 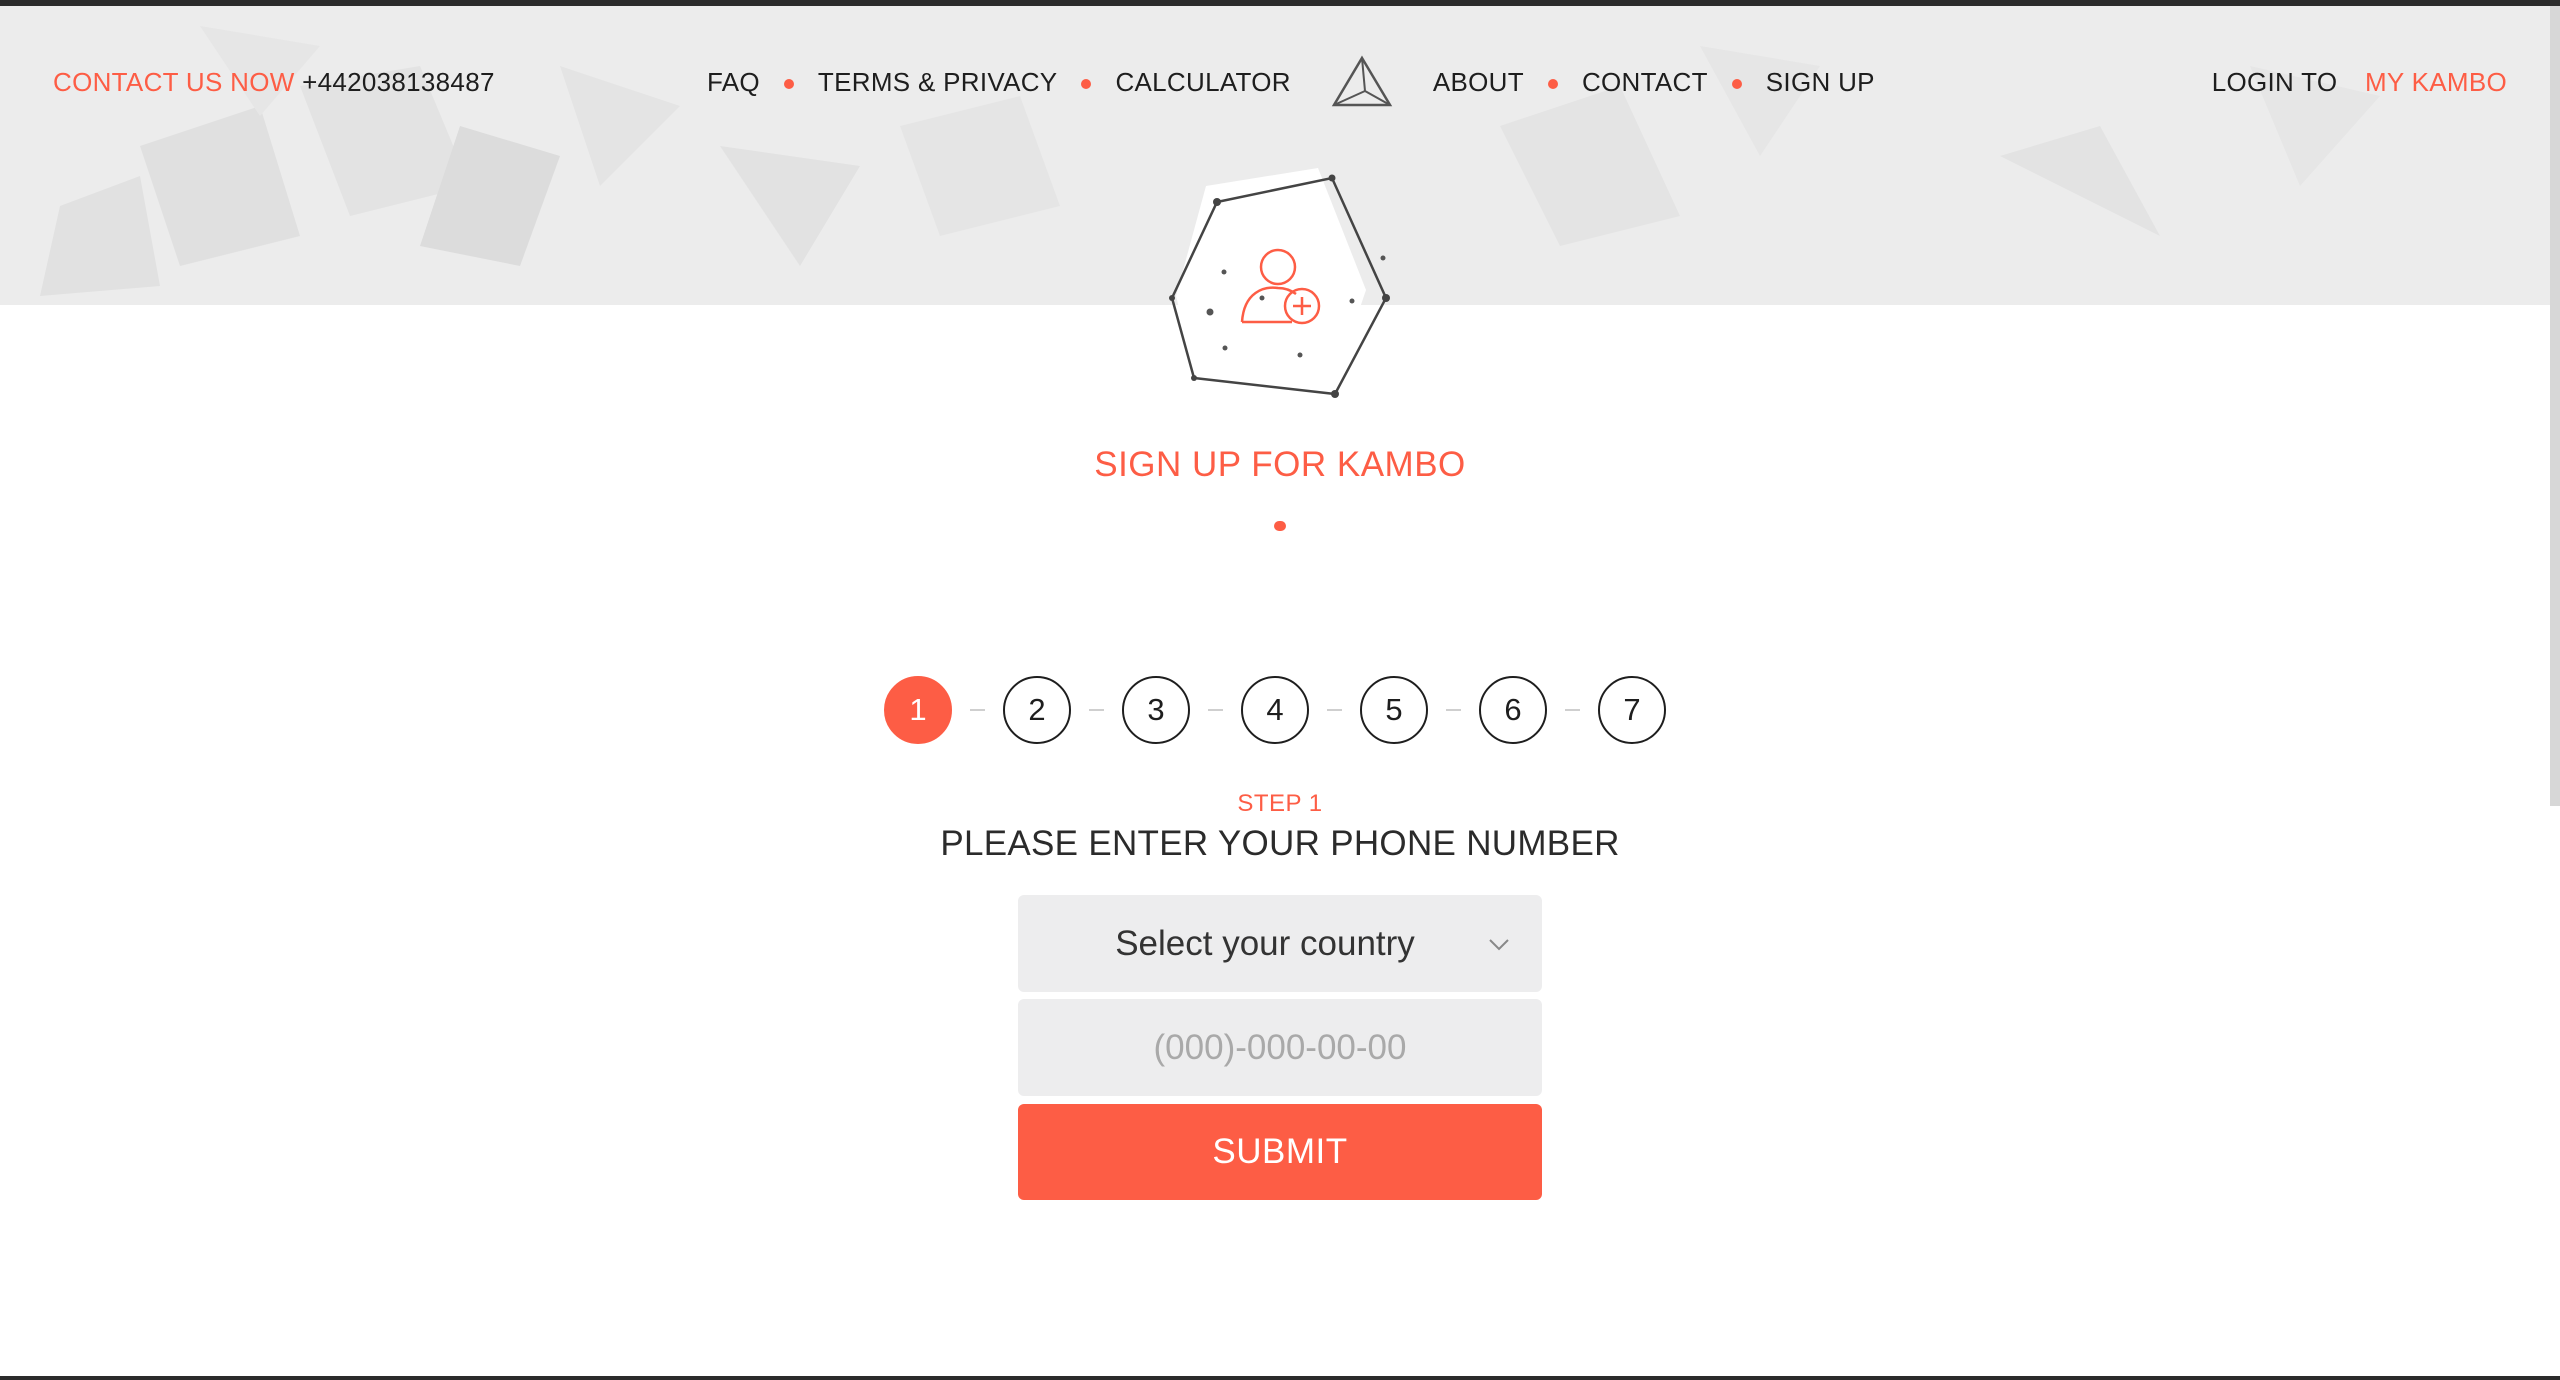 What do you see at coordinates (1280, 1378) in the screenshot?
I see `window-bottom-border` at bounding box center [1280, 1378].